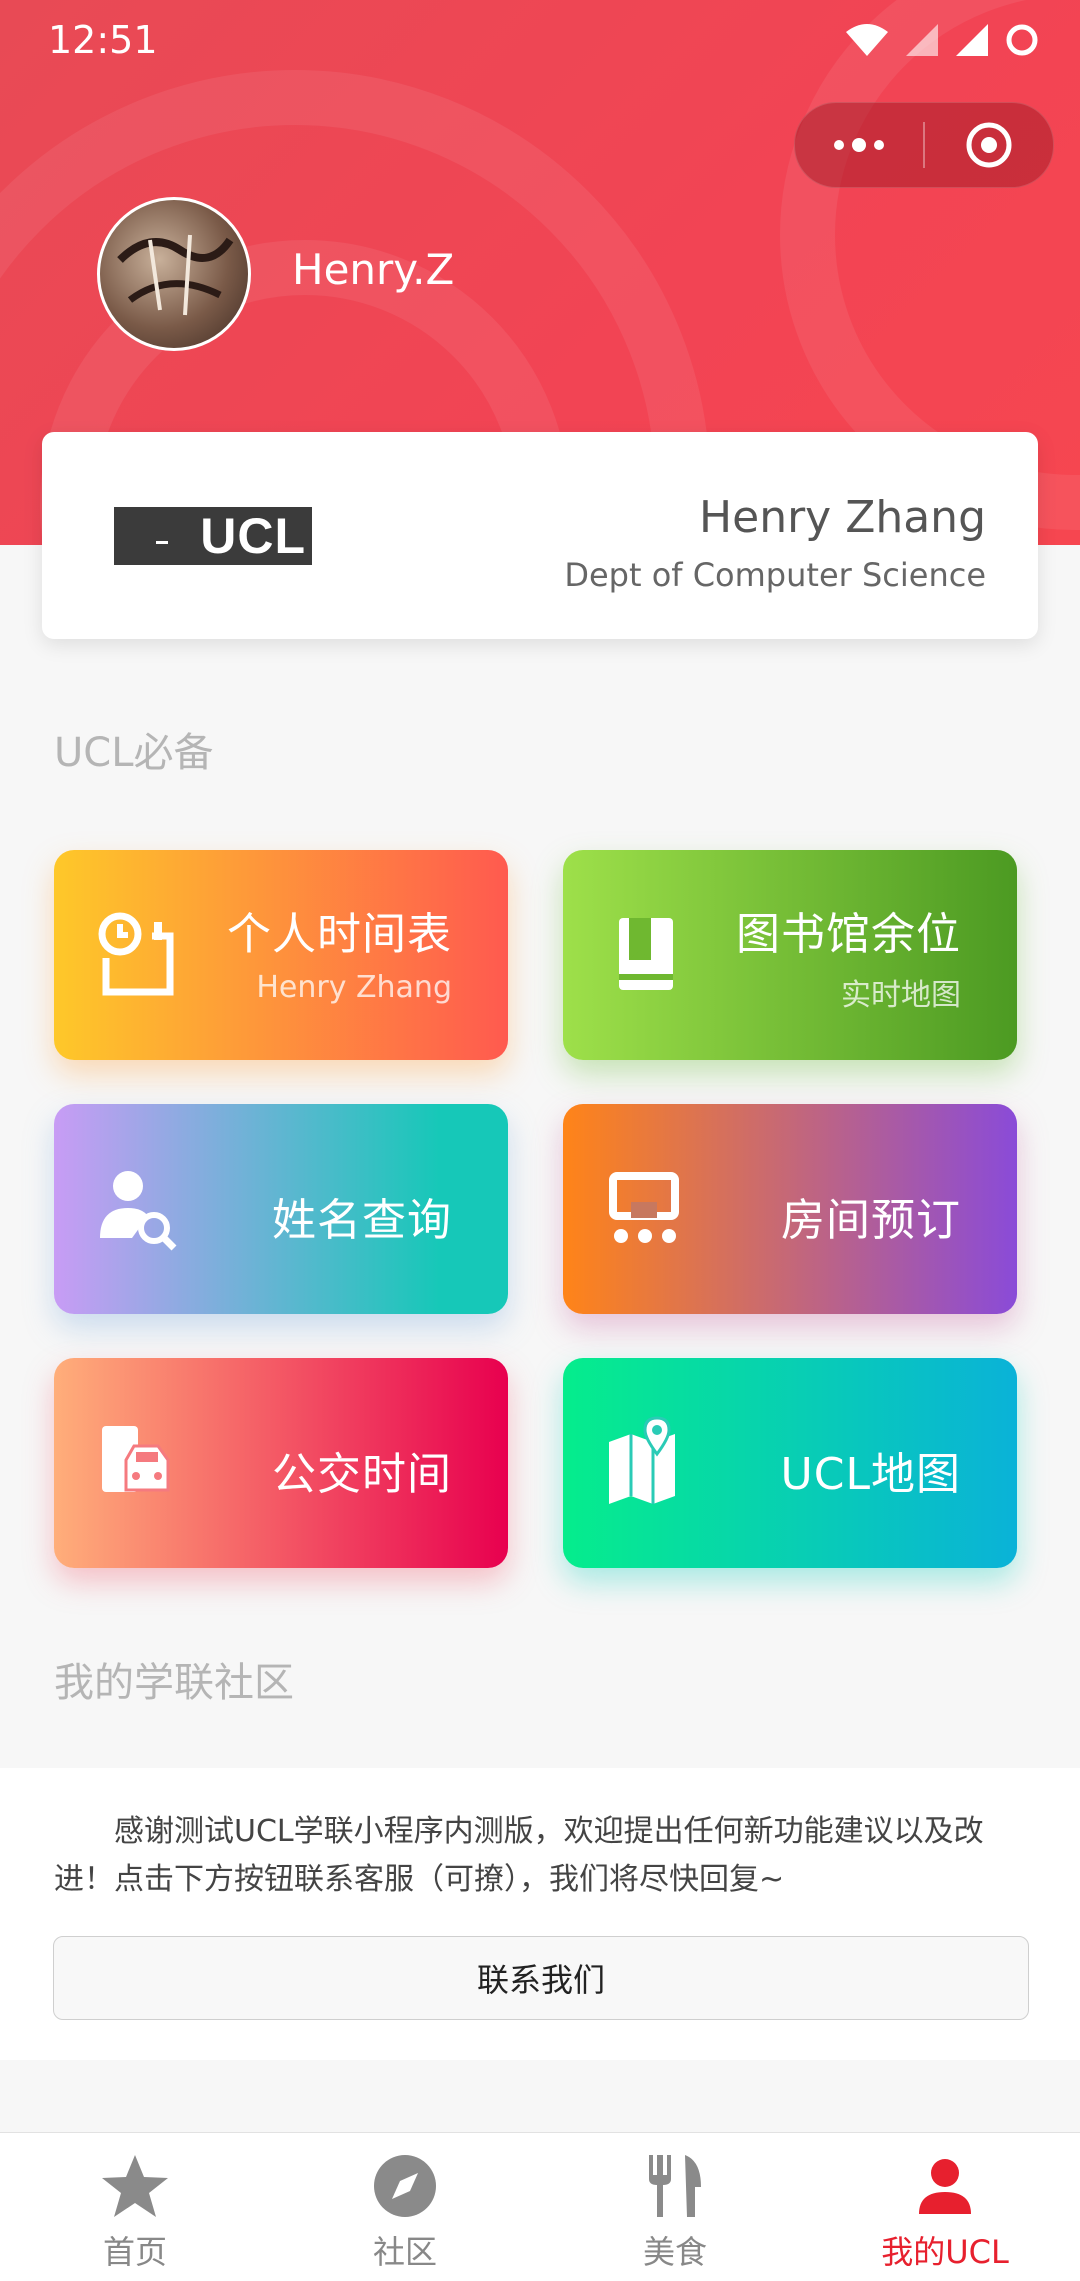  Describe the element at coordinates (972, 40) in the screenshot. I see `signal-r-icon` at that location.